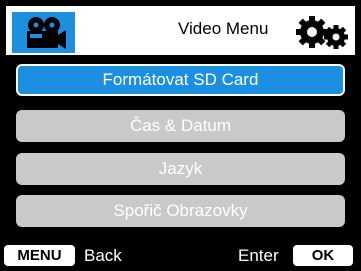 Image resolution: width=361 pixels, height=271 pixels. Describe the element at coordinates (180, 126) in the screenshot. I see `menu-item-time-date: Čas & Datum` at that location.